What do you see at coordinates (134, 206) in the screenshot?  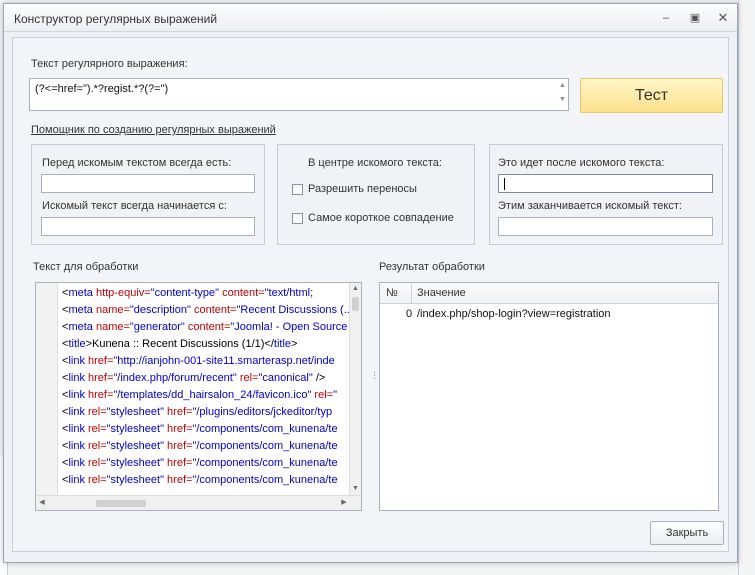 I see `starts-with-label: Искомый текст всегда начинается с:` at bounding box center [134, 206].